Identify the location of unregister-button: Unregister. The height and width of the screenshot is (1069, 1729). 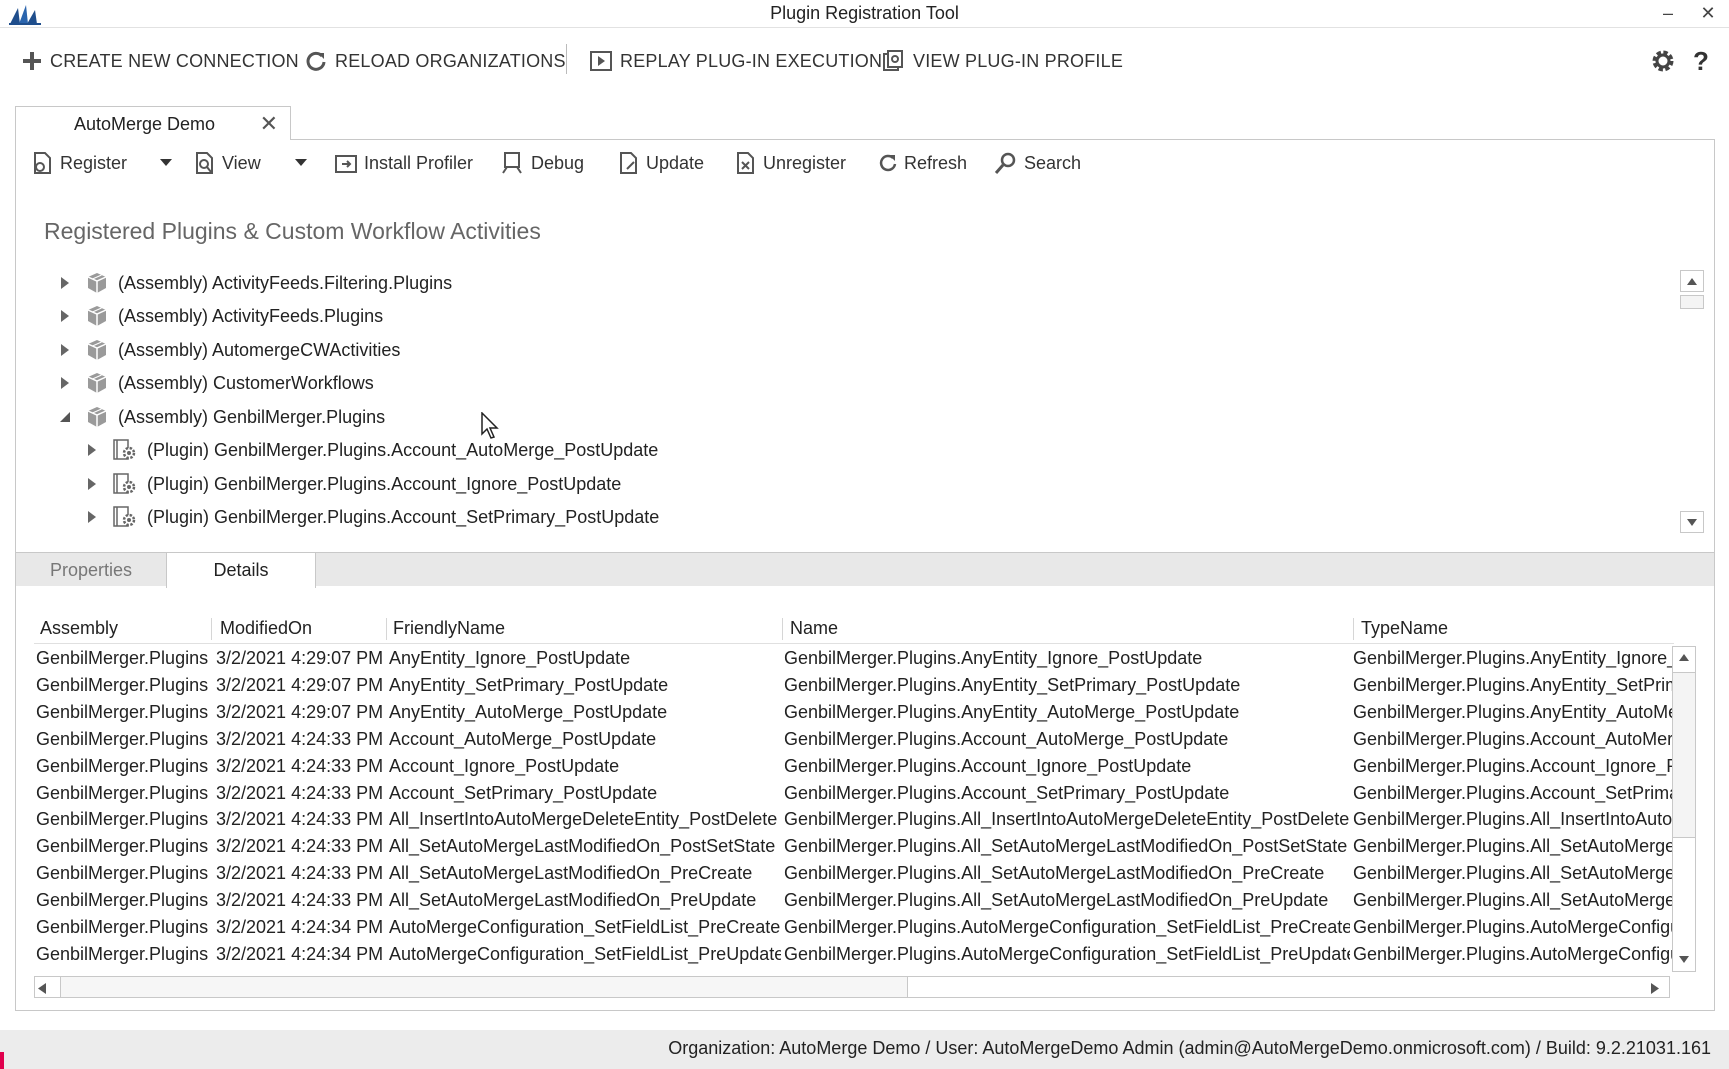
(790, 163).